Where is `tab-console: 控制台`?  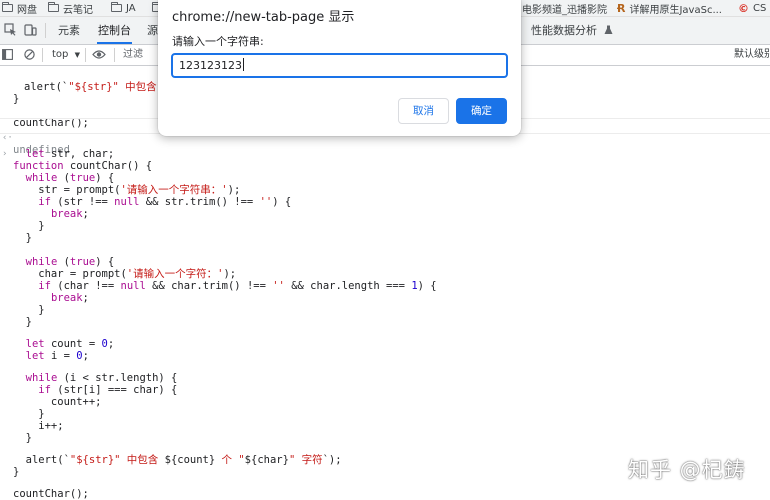
tab-console: 控制台 is located at coordinates (114, 30).